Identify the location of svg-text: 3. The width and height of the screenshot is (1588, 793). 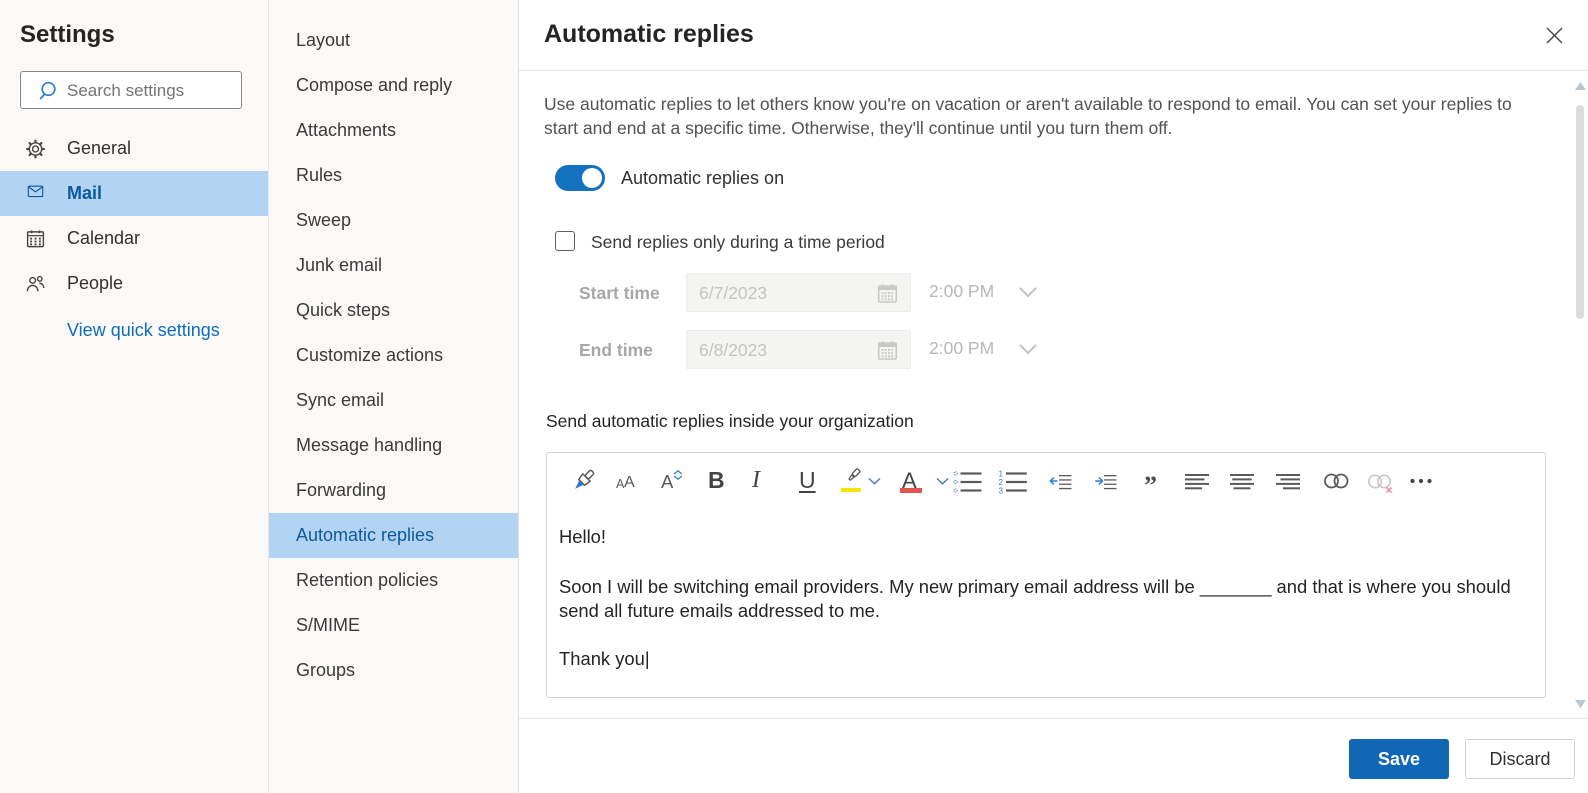
(1001, 491).